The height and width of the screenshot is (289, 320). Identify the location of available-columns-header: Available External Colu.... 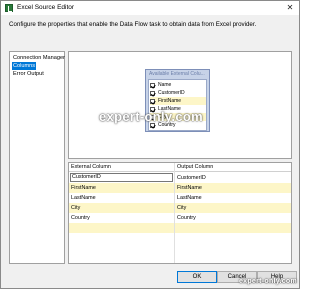
(177, 74).